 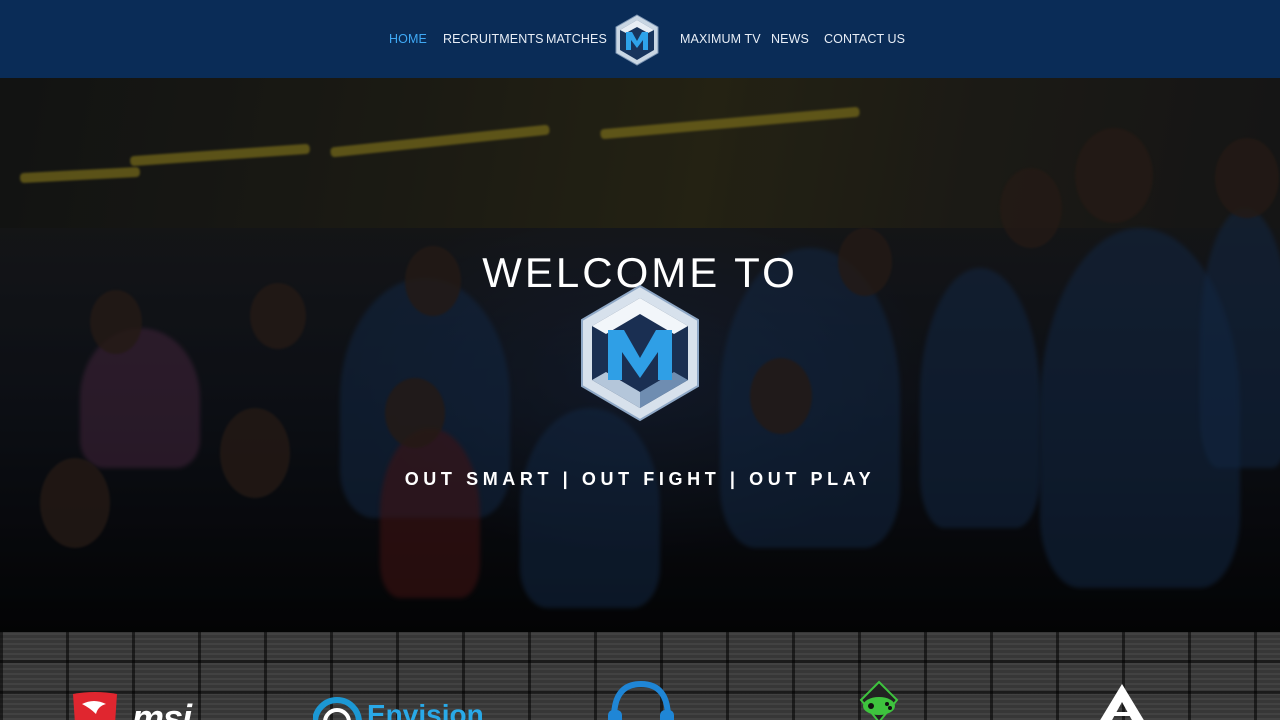 I want to click on maximum-hex-logo-icon, so click(x=640, y=353).